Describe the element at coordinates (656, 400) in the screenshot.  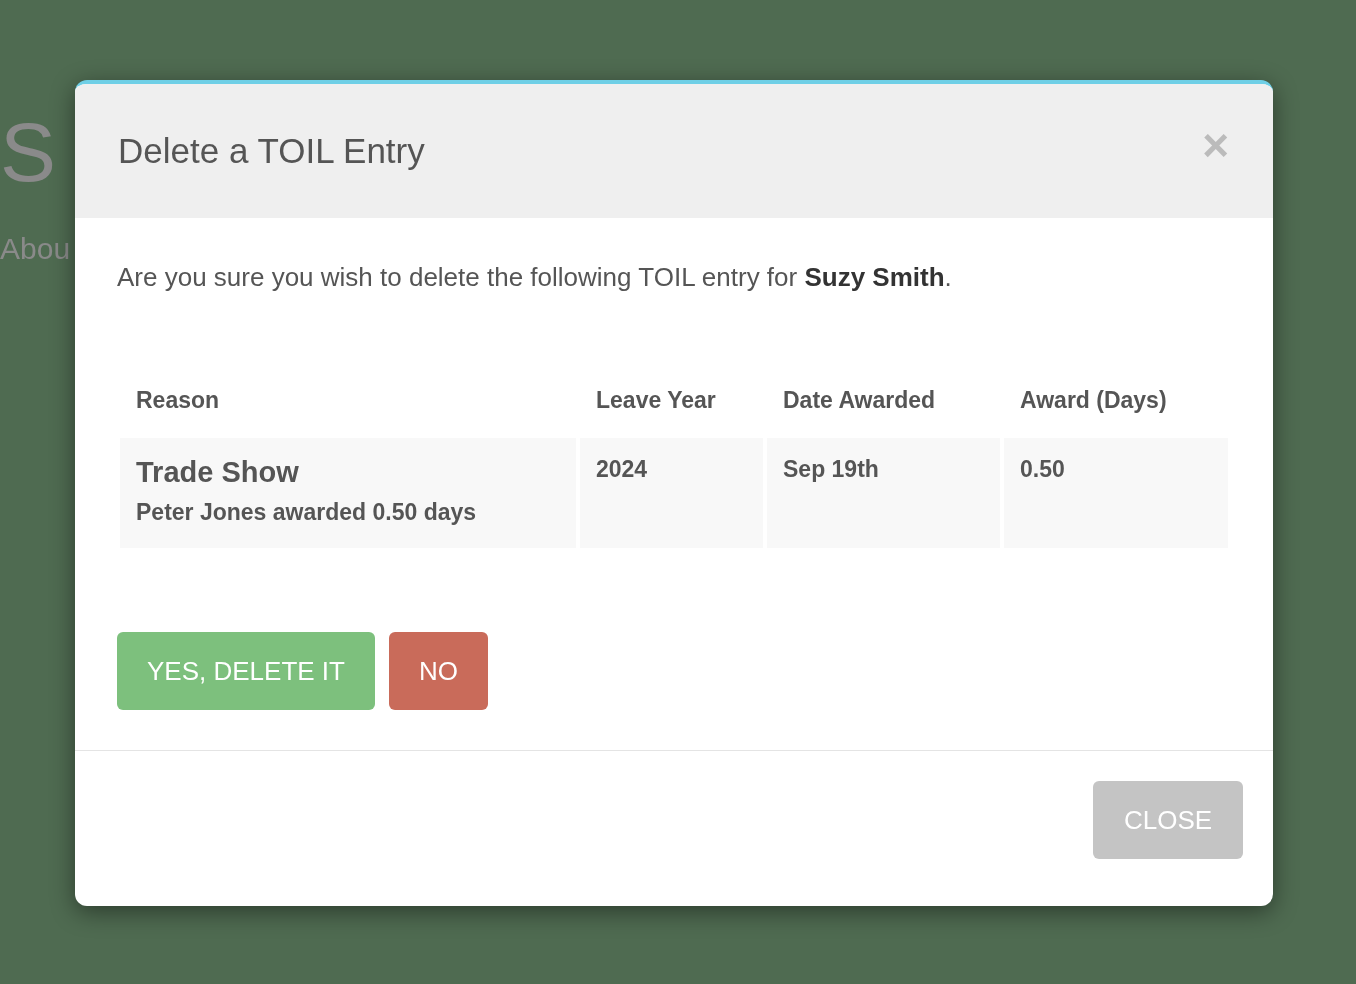
I see `column-header: Leave Year` at that location.